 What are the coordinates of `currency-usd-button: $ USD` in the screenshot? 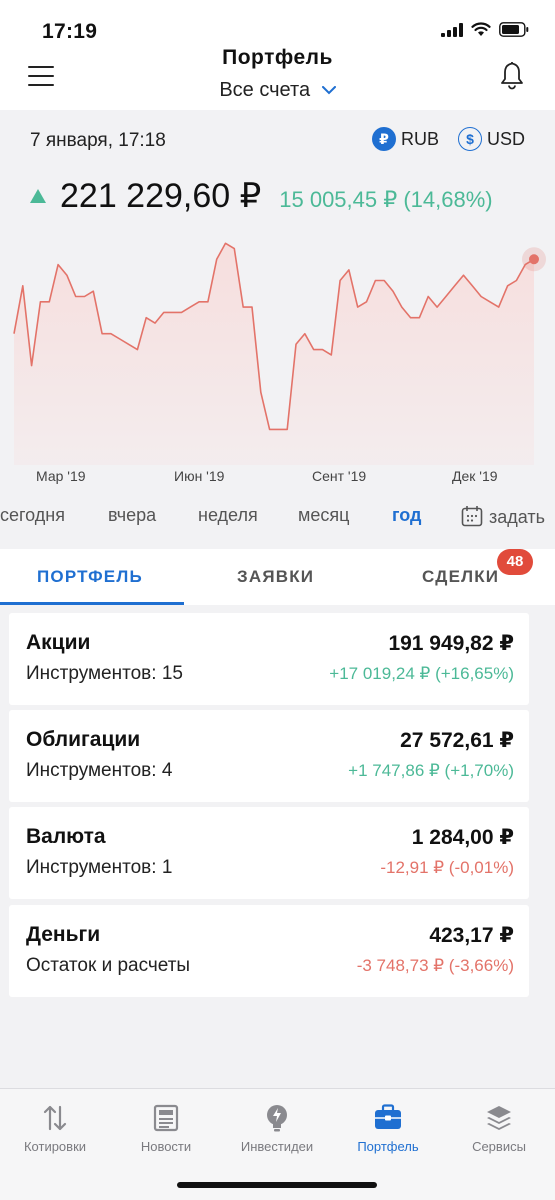 It's located at (491, 139).